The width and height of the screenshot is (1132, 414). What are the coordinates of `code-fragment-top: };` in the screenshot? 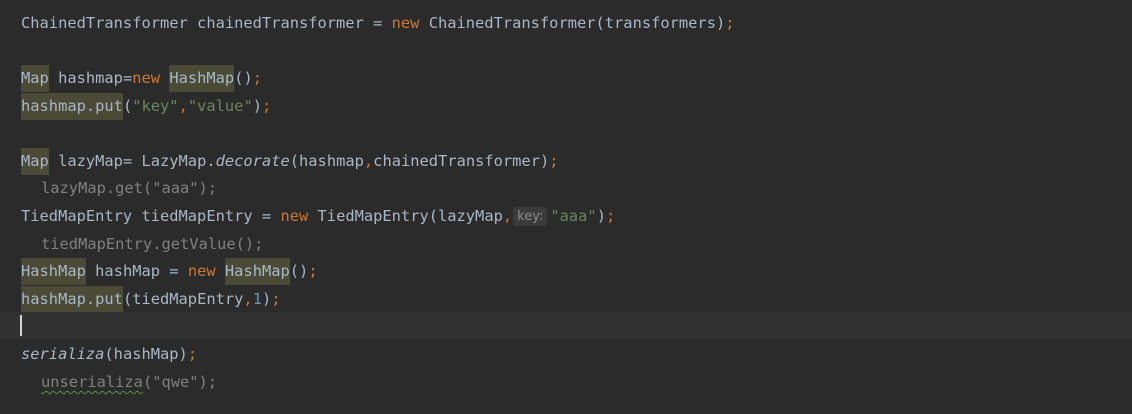 It's located at (30, 3).